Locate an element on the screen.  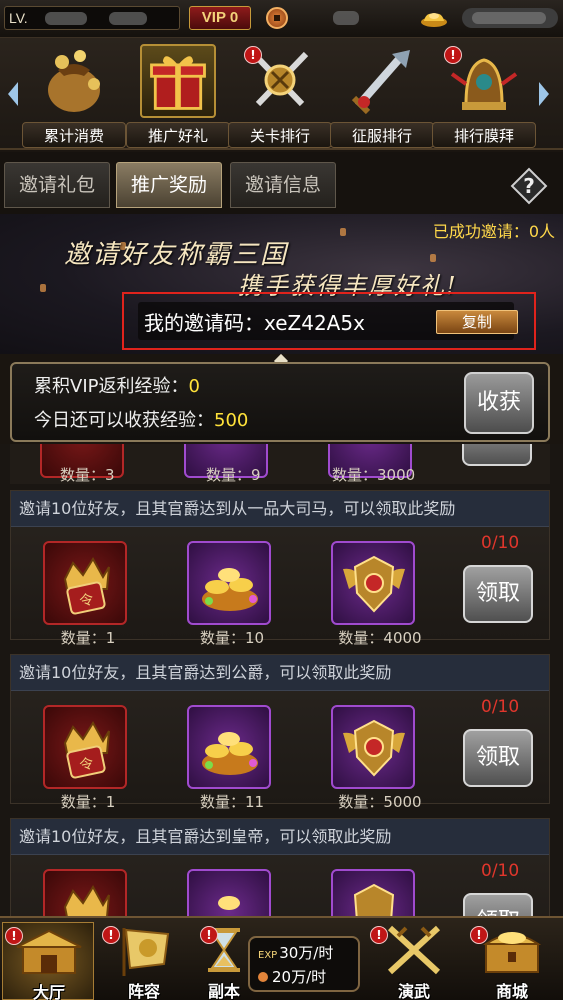
vip-badge: VIP 0 is located at coordinates (220, 18).